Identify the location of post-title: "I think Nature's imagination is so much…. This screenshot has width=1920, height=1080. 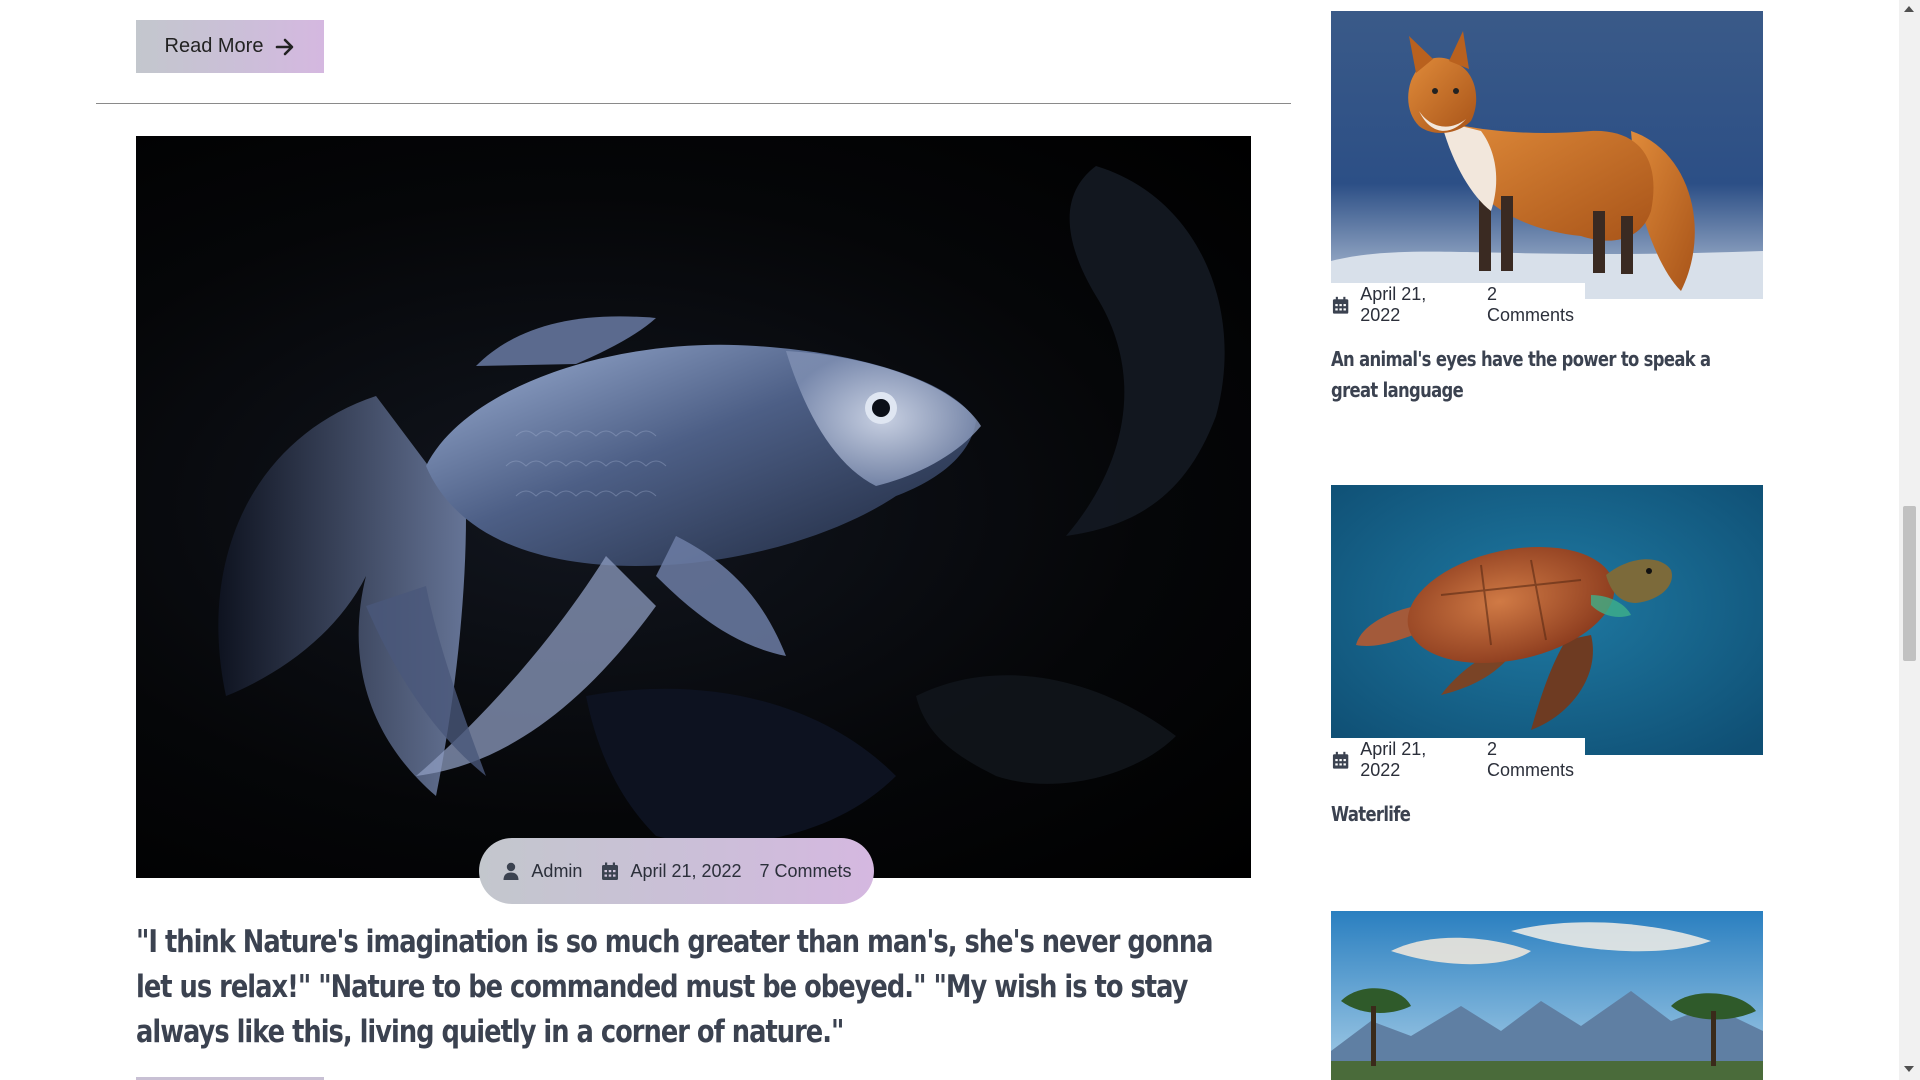
(684, 987).